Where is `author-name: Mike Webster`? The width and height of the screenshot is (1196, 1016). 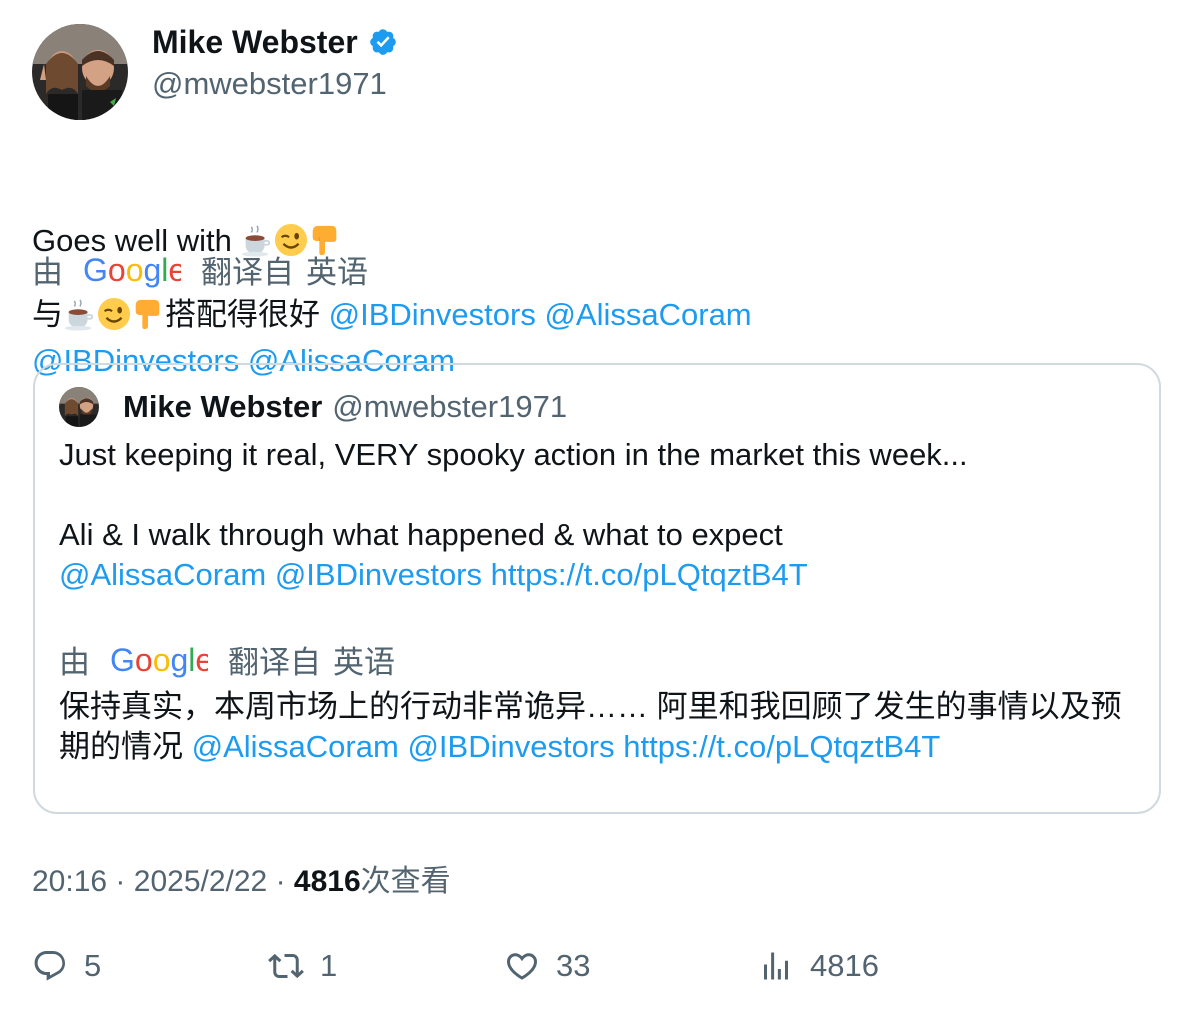 author-name: Mike Webster is located at coordinates (275, 42).